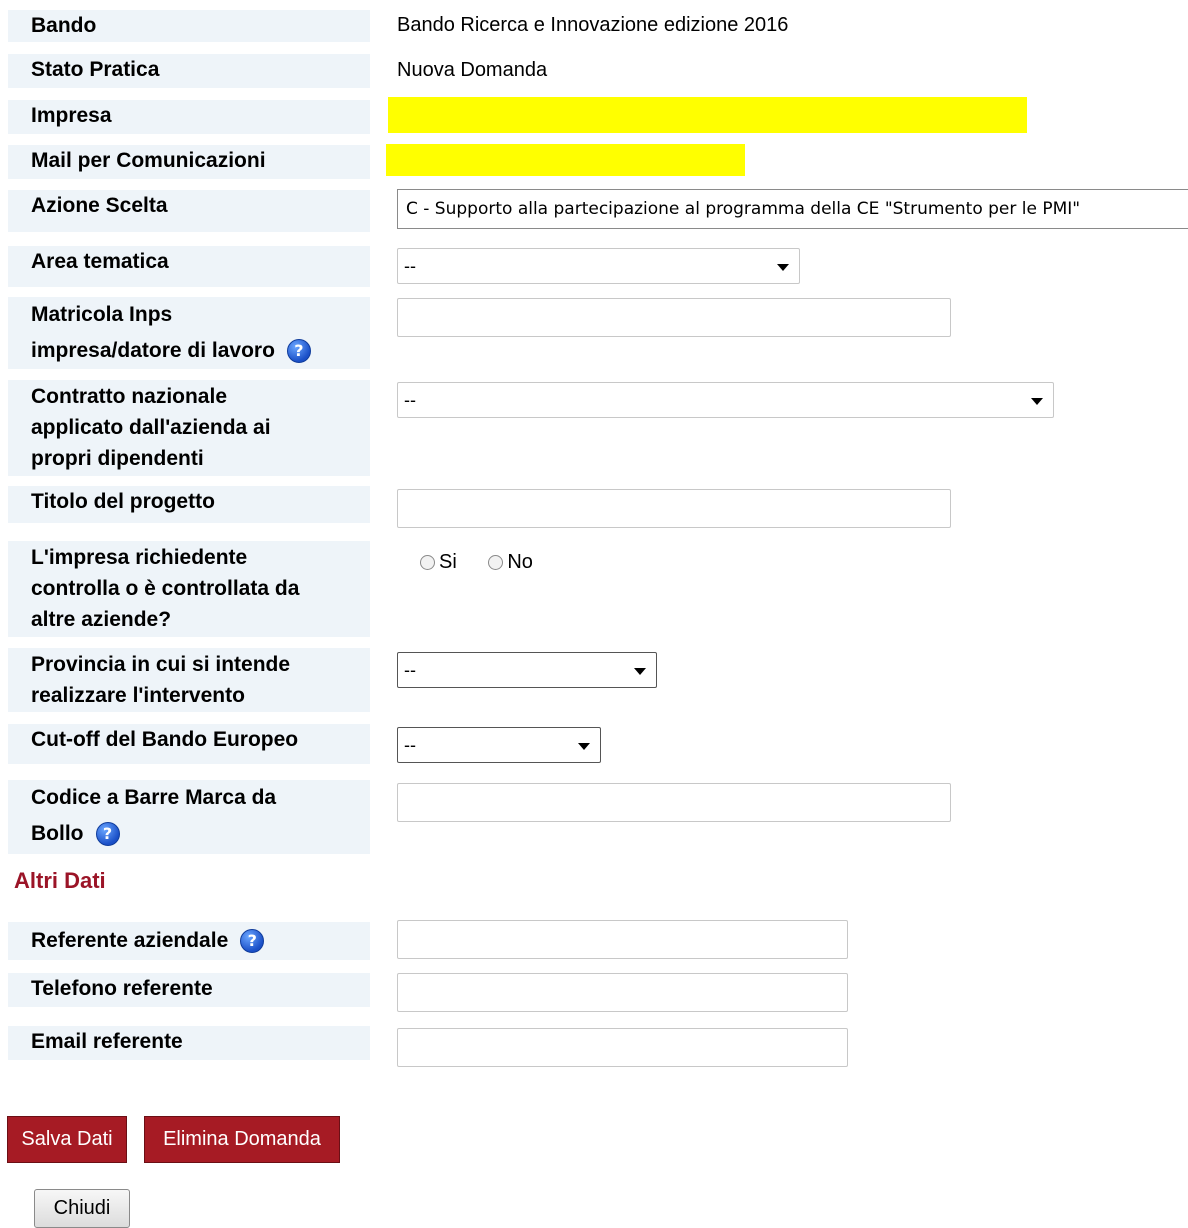 The height and width of the screenshot is (1228, 1188). Describe the element at coordinates (622, 939) in the screenshot. I see `referente-input` at that location.